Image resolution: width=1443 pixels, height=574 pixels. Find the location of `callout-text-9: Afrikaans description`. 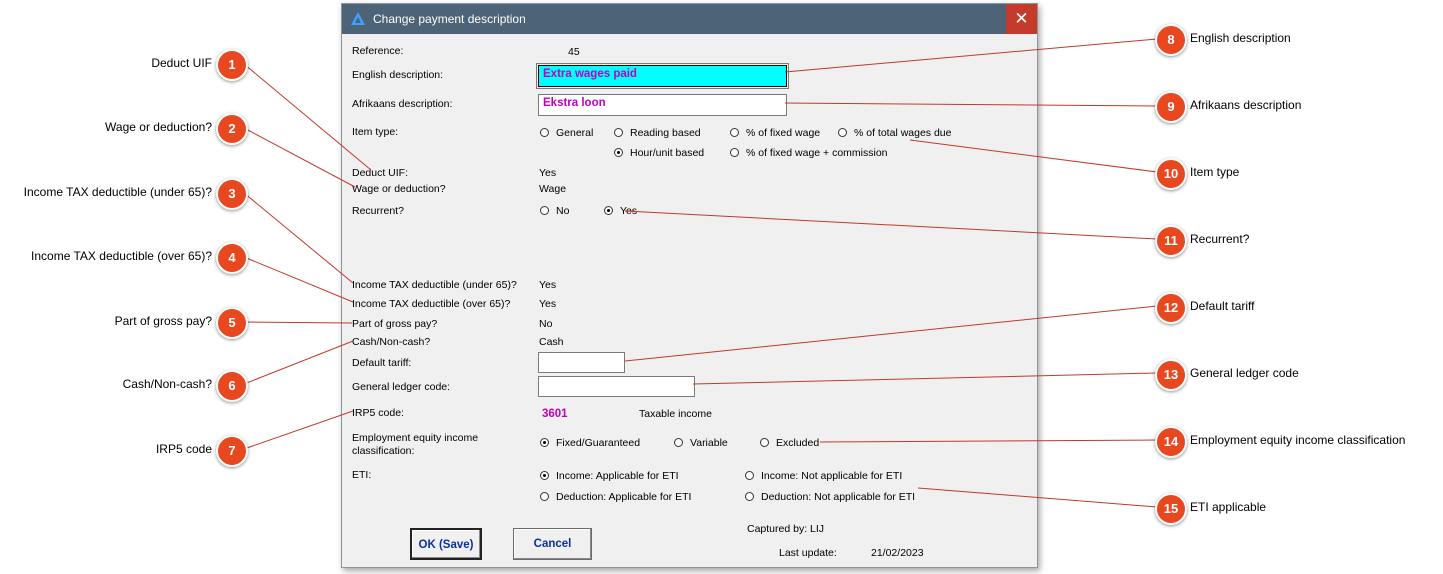

callout-text-9: Afrikaans description is located at coordinates (1246, 105).